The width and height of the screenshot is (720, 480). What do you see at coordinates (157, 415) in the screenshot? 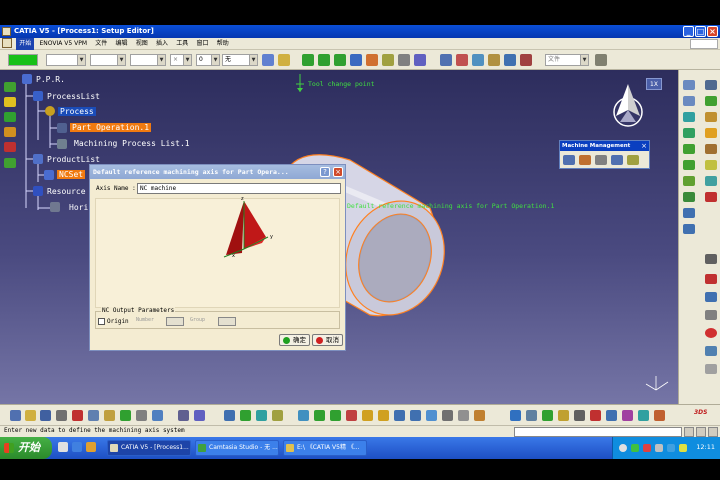
I see `whats-this-icon` at bounding box center [157, 415].